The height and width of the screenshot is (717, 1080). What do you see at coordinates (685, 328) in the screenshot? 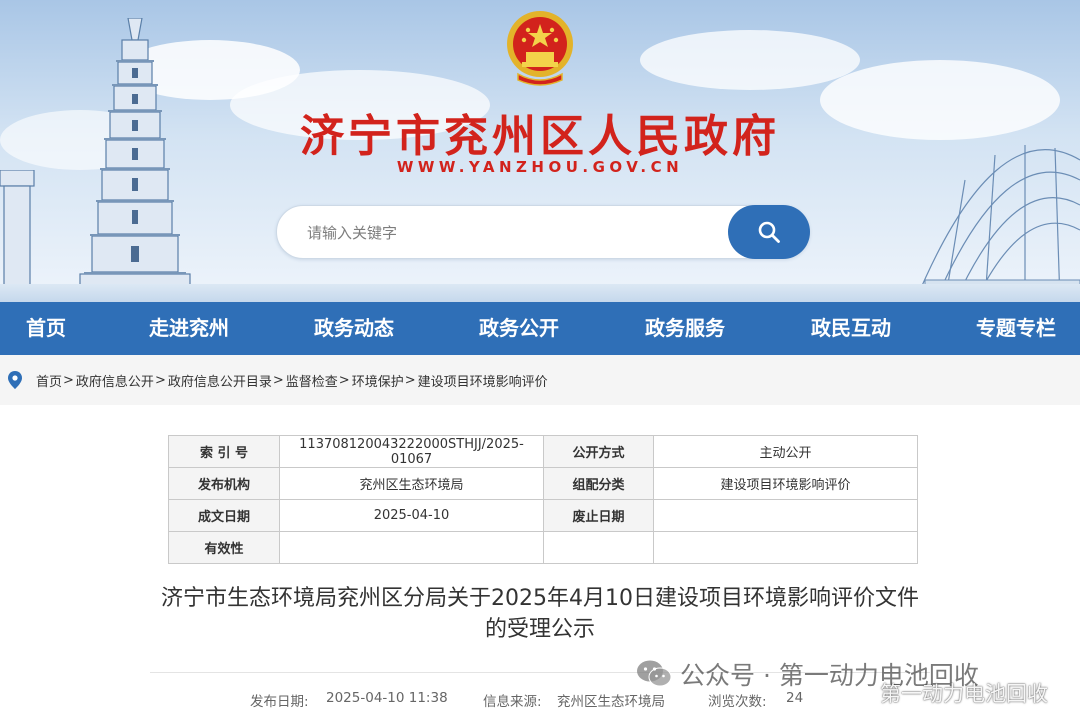
I see `nav-item-services: 政务服务` at bounding box center [685, 328].